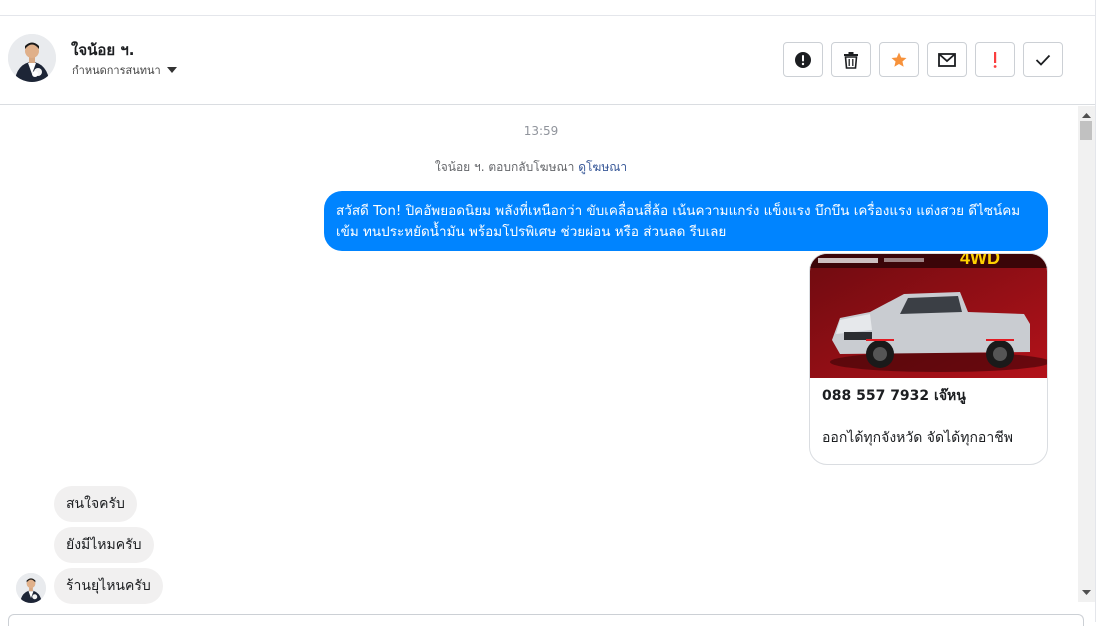 This screenshot has width=1096, height=626. I want to click on incoming-message: สนใจครับ, so click(95, 504).